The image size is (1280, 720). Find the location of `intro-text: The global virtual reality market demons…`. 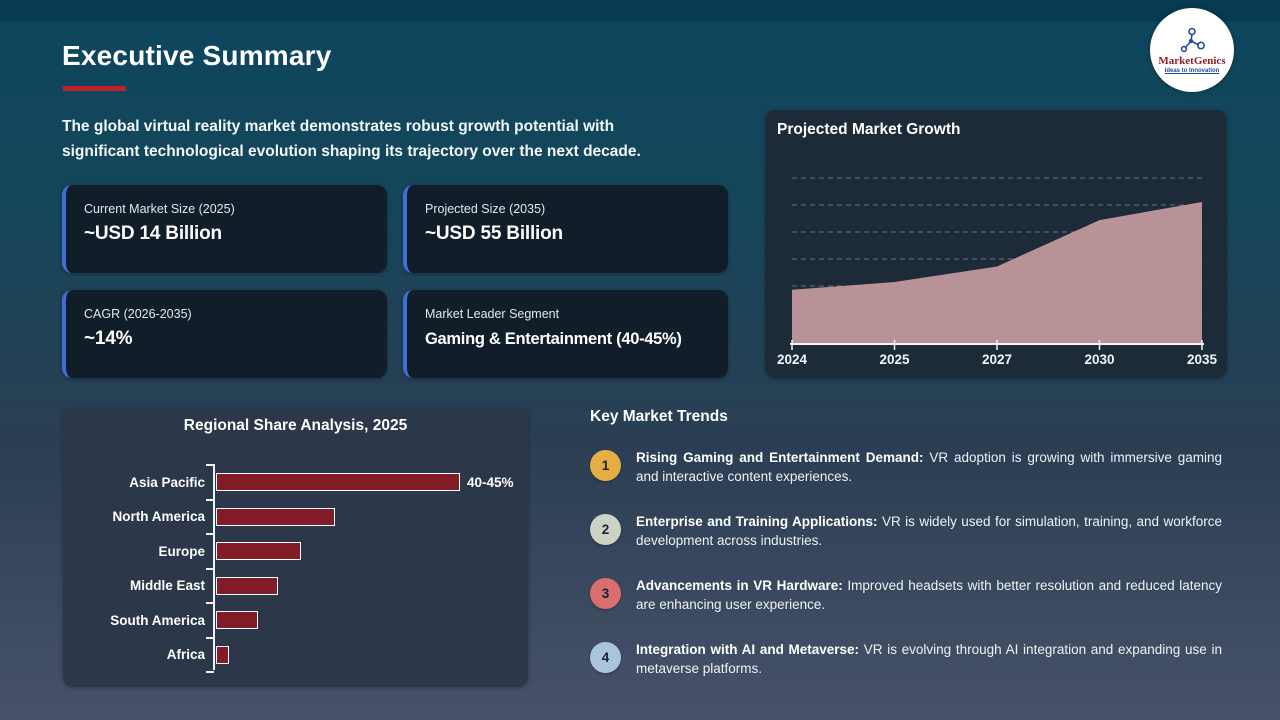

intro-text: The global virtual reality market demons… is located at coordinates (351, 139).